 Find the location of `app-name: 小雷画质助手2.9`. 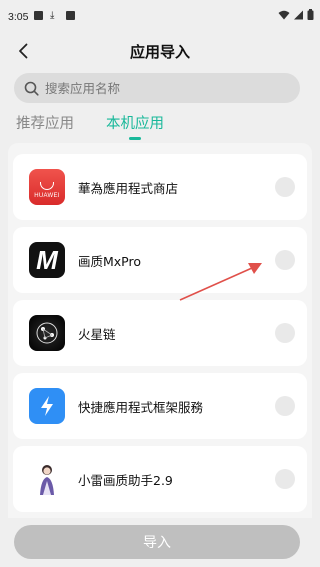

app-name: 小雷画质助手2.9 is located at coordinates (125, 480).